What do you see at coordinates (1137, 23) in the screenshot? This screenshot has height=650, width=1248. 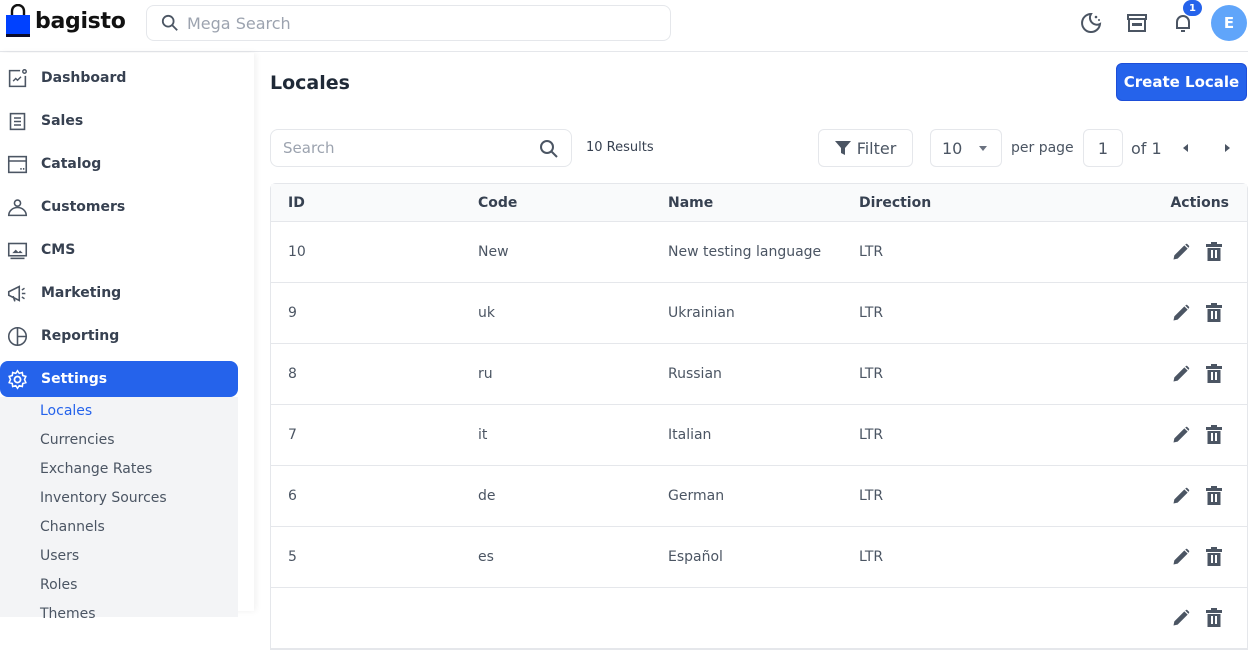 I see `storefront-icon` at bounding box center [1137, 23].